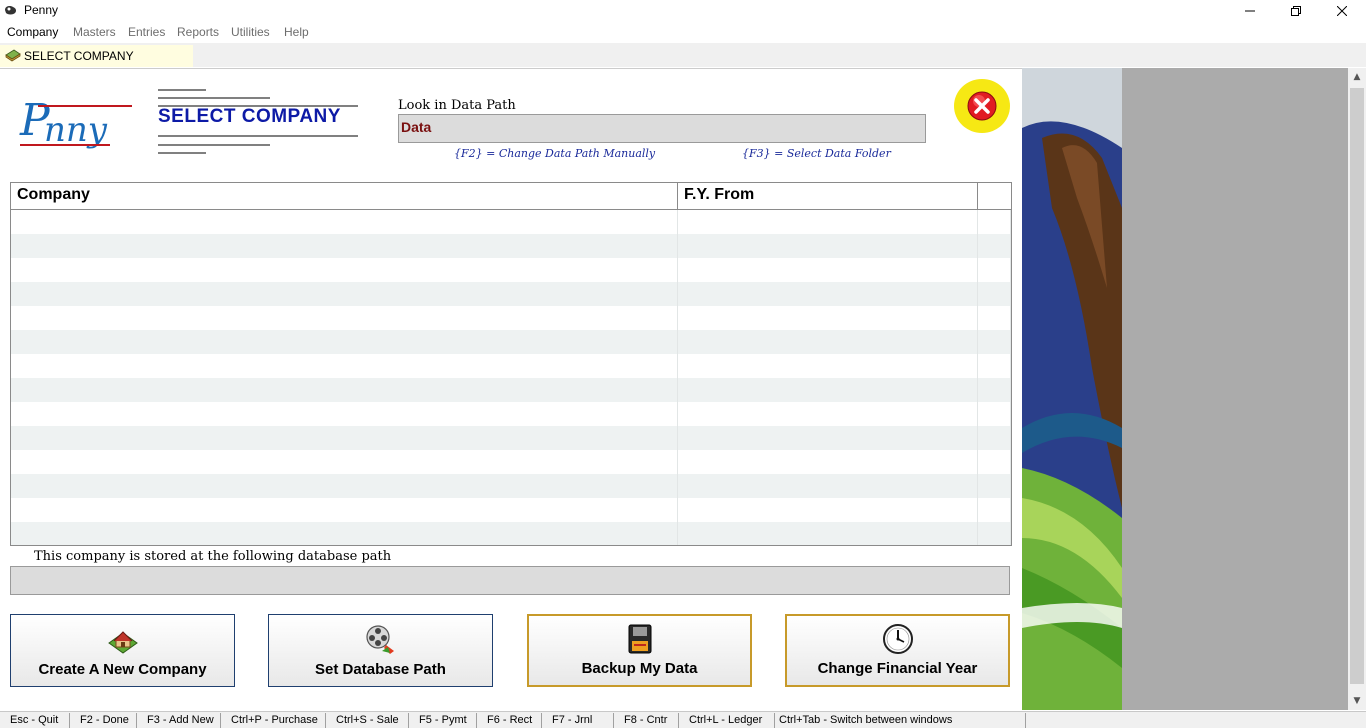 The height and width of the screenshot is (728, 1366). What do you see at coordinates (1357, 386) in the screenshot?
I see `scroll-thumb` at bounding box center [1357, 386].